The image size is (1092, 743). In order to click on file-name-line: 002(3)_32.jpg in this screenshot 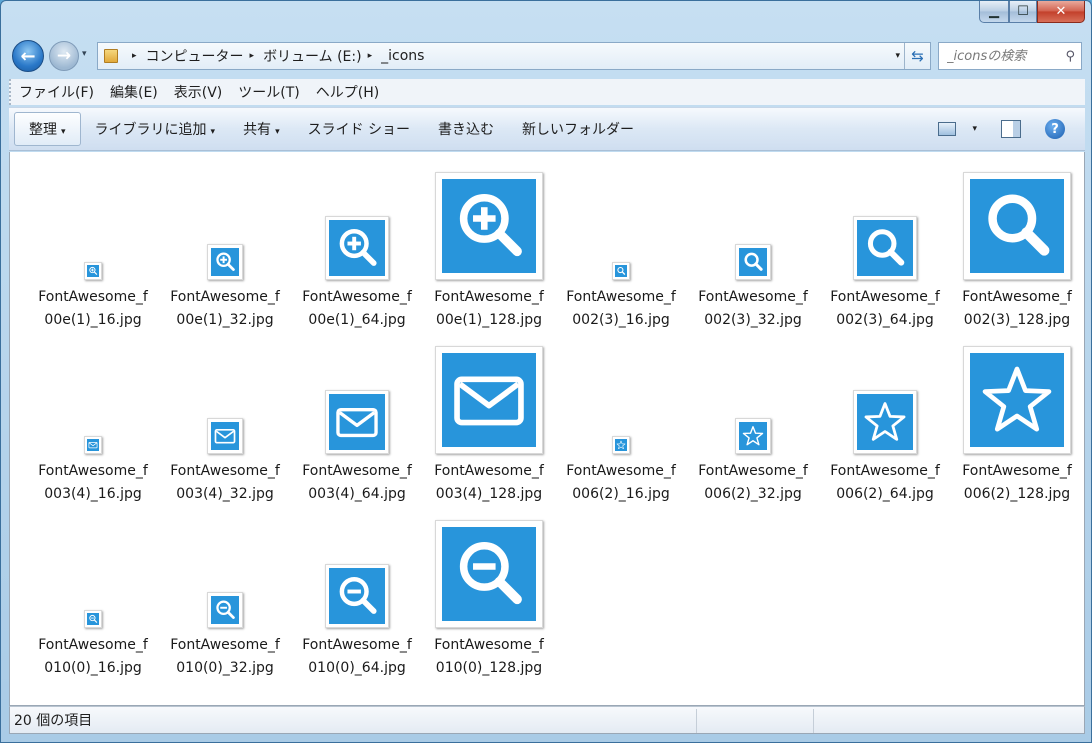, I will do `click(753, 320)`.